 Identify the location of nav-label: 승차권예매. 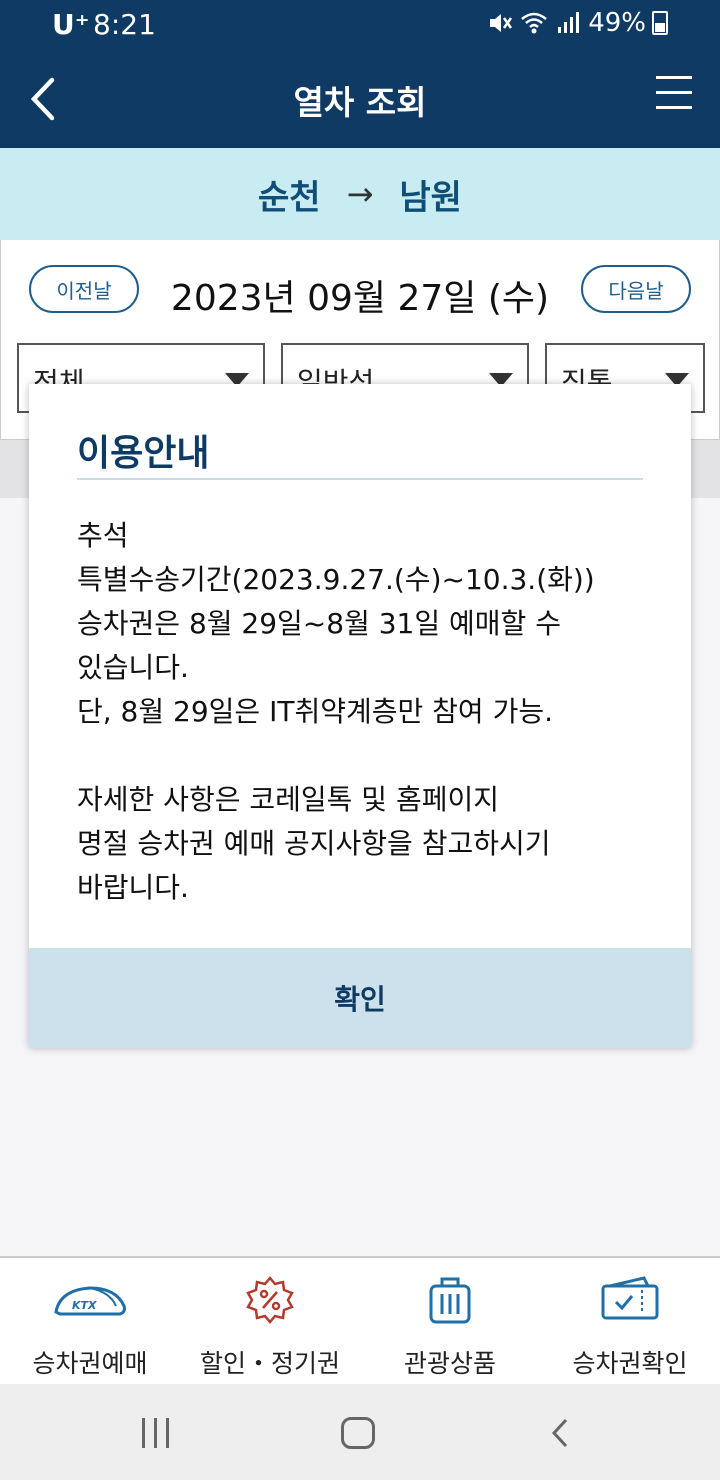
(90, 1363).